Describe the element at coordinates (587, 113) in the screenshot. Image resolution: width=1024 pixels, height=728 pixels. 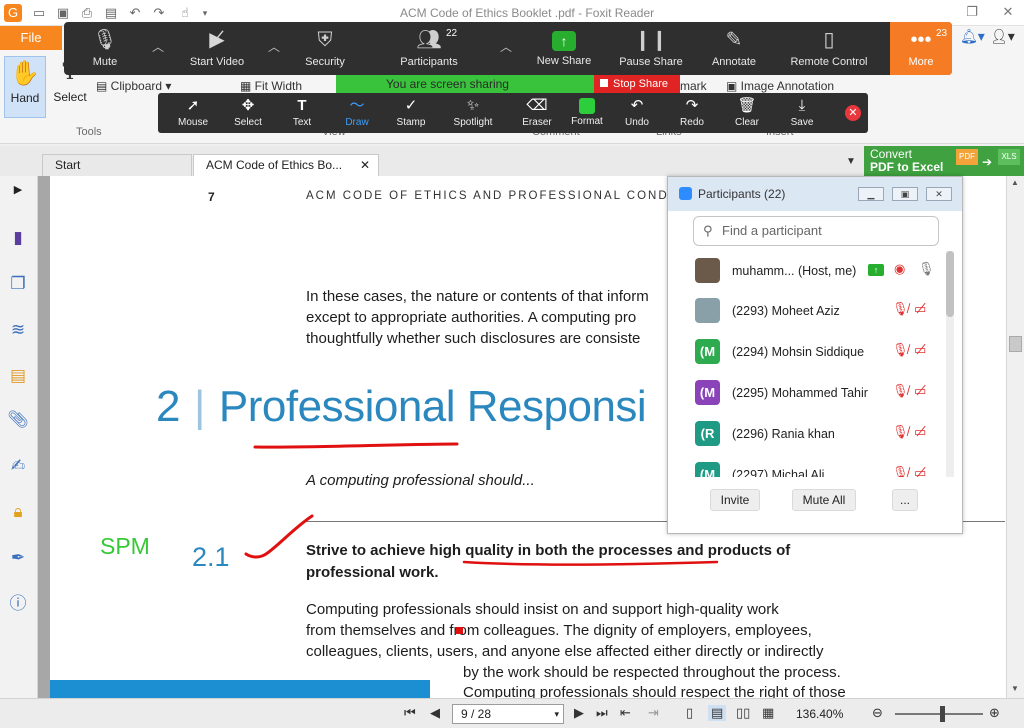
I see `annot-format-button: Format` at that location.